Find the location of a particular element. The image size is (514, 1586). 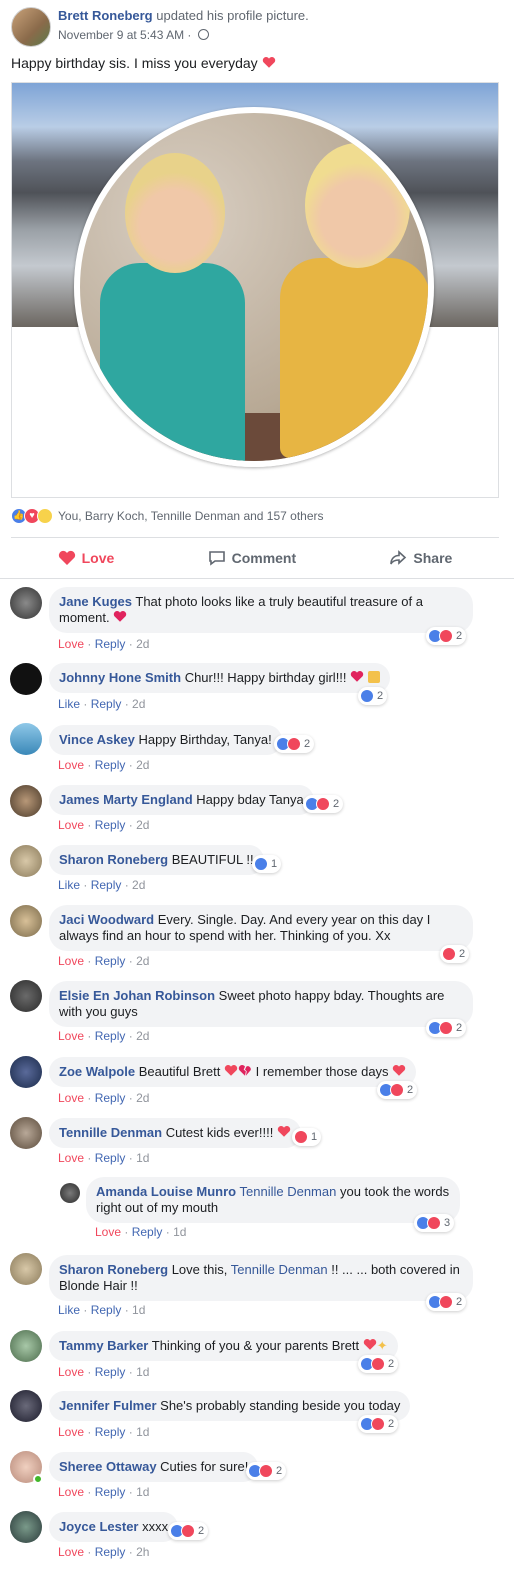

commenter-name: Sheree Ottaway is located at coordinates (108, 1466).